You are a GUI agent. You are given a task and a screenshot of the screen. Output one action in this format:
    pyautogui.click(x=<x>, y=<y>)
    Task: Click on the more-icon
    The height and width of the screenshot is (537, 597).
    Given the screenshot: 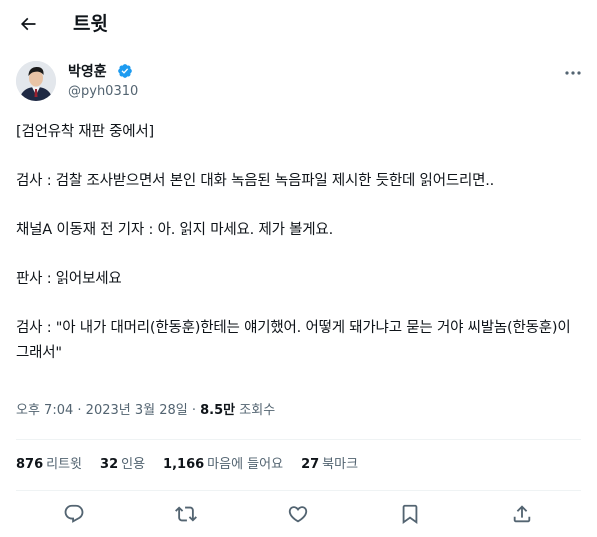 What is the action you would take?
    pyautogui.click(x=573, y=73)
    